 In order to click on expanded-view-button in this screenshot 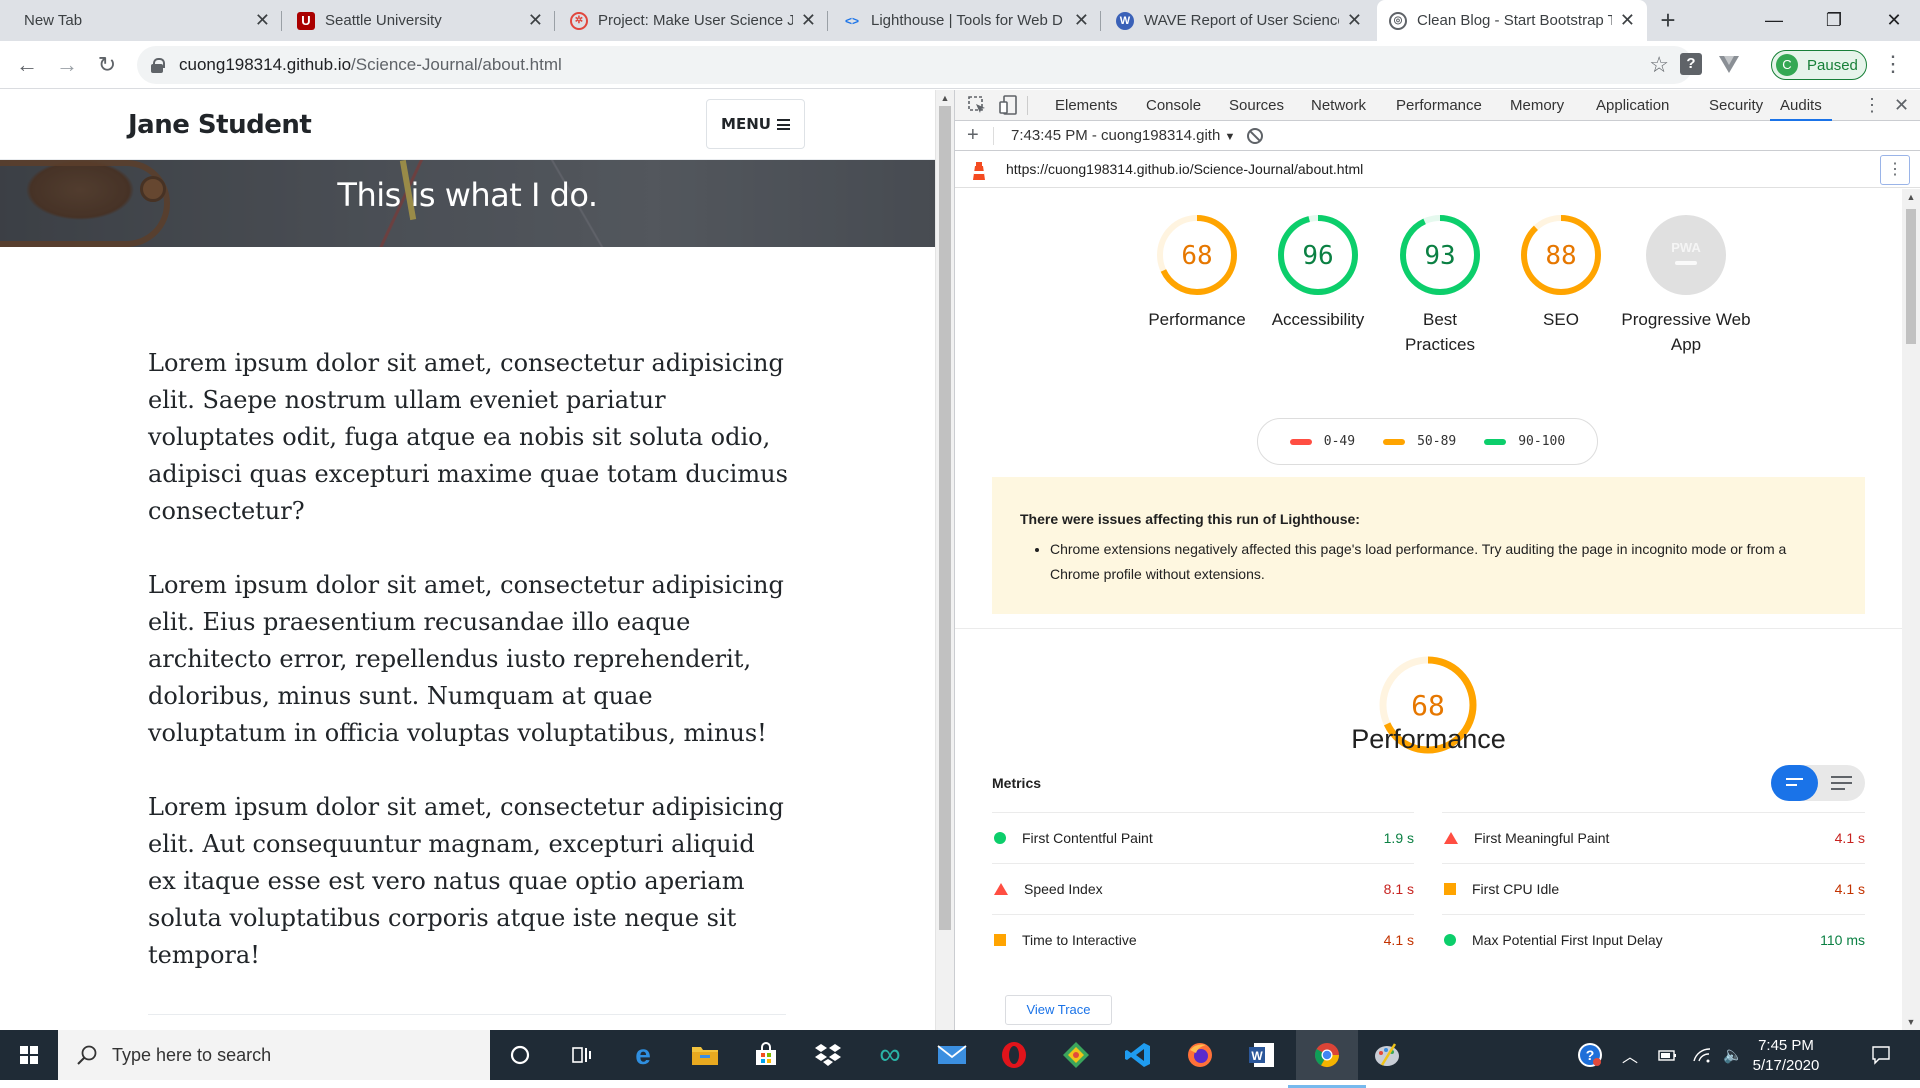, I will do `click(1841, 783)`.